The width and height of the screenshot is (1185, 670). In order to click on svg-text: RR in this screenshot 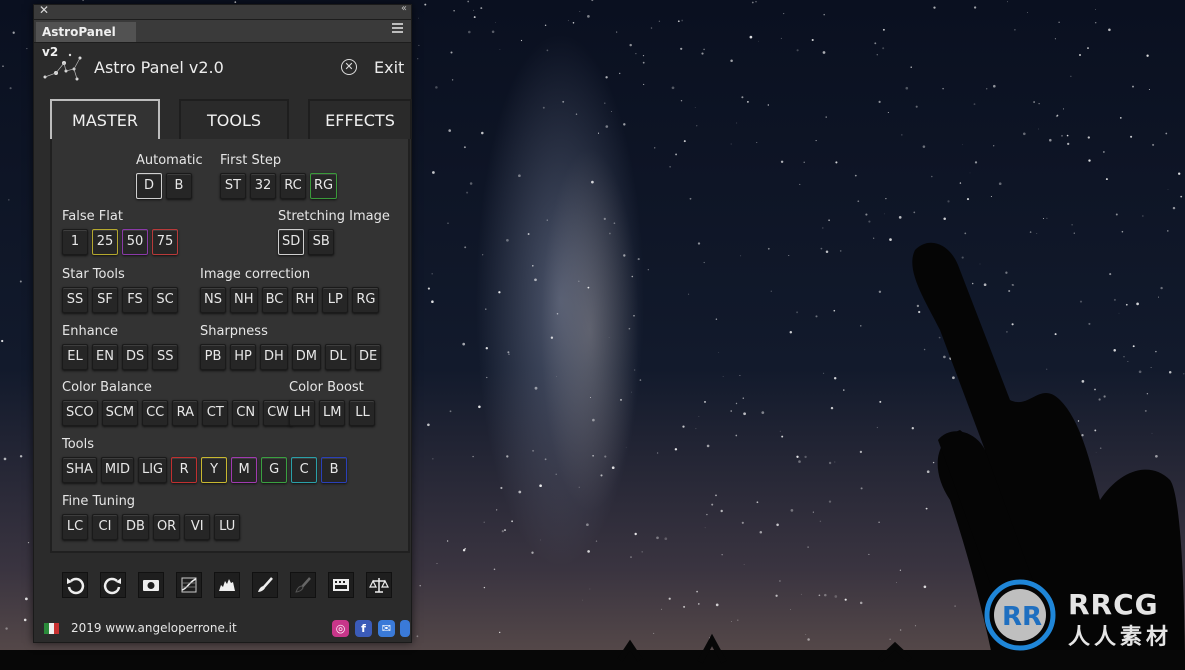, I will do `click(1022, 617)`.